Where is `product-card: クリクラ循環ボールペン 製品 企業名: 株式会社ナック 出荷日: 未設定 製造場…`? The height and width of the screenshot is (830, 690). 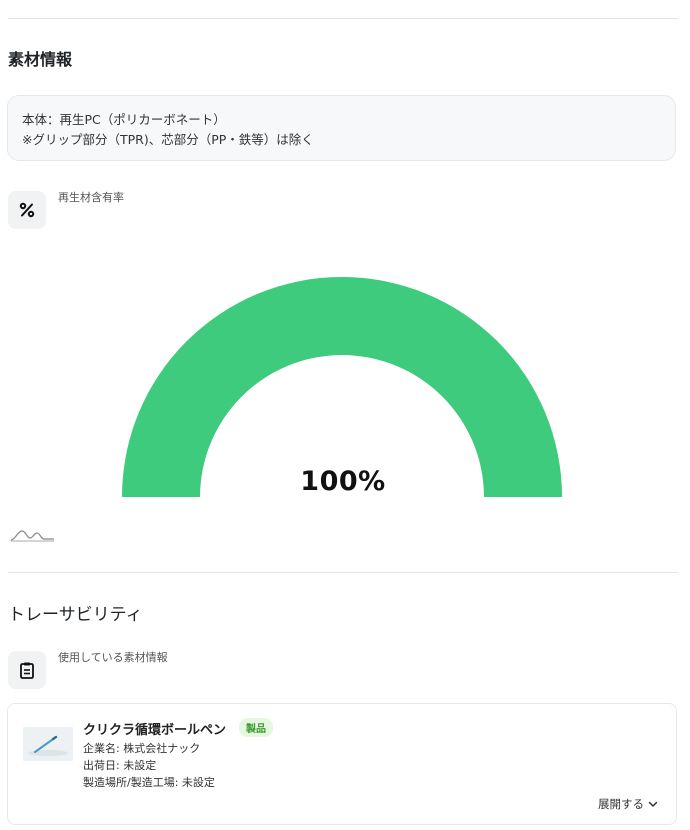 product-card: クリクラ循環ボールペン 製品 企業名: 株式会社ナック 出荷日: 未設定 製造場… is located at coordinates (342, 764).